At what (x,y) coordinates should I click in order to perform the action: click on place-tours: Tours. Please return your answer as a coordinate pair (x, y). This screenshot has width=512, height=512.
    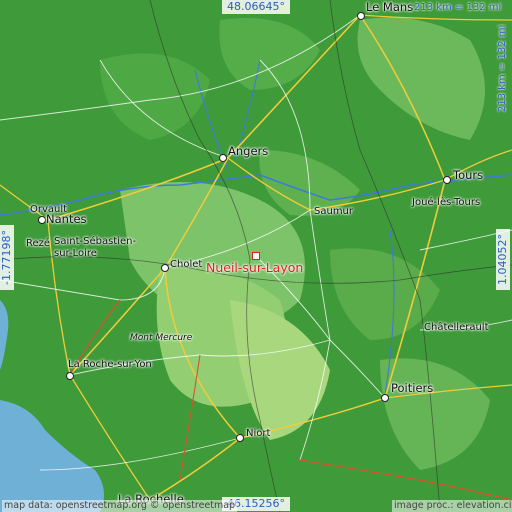
    Looking at the image, I should click on (468, 175).